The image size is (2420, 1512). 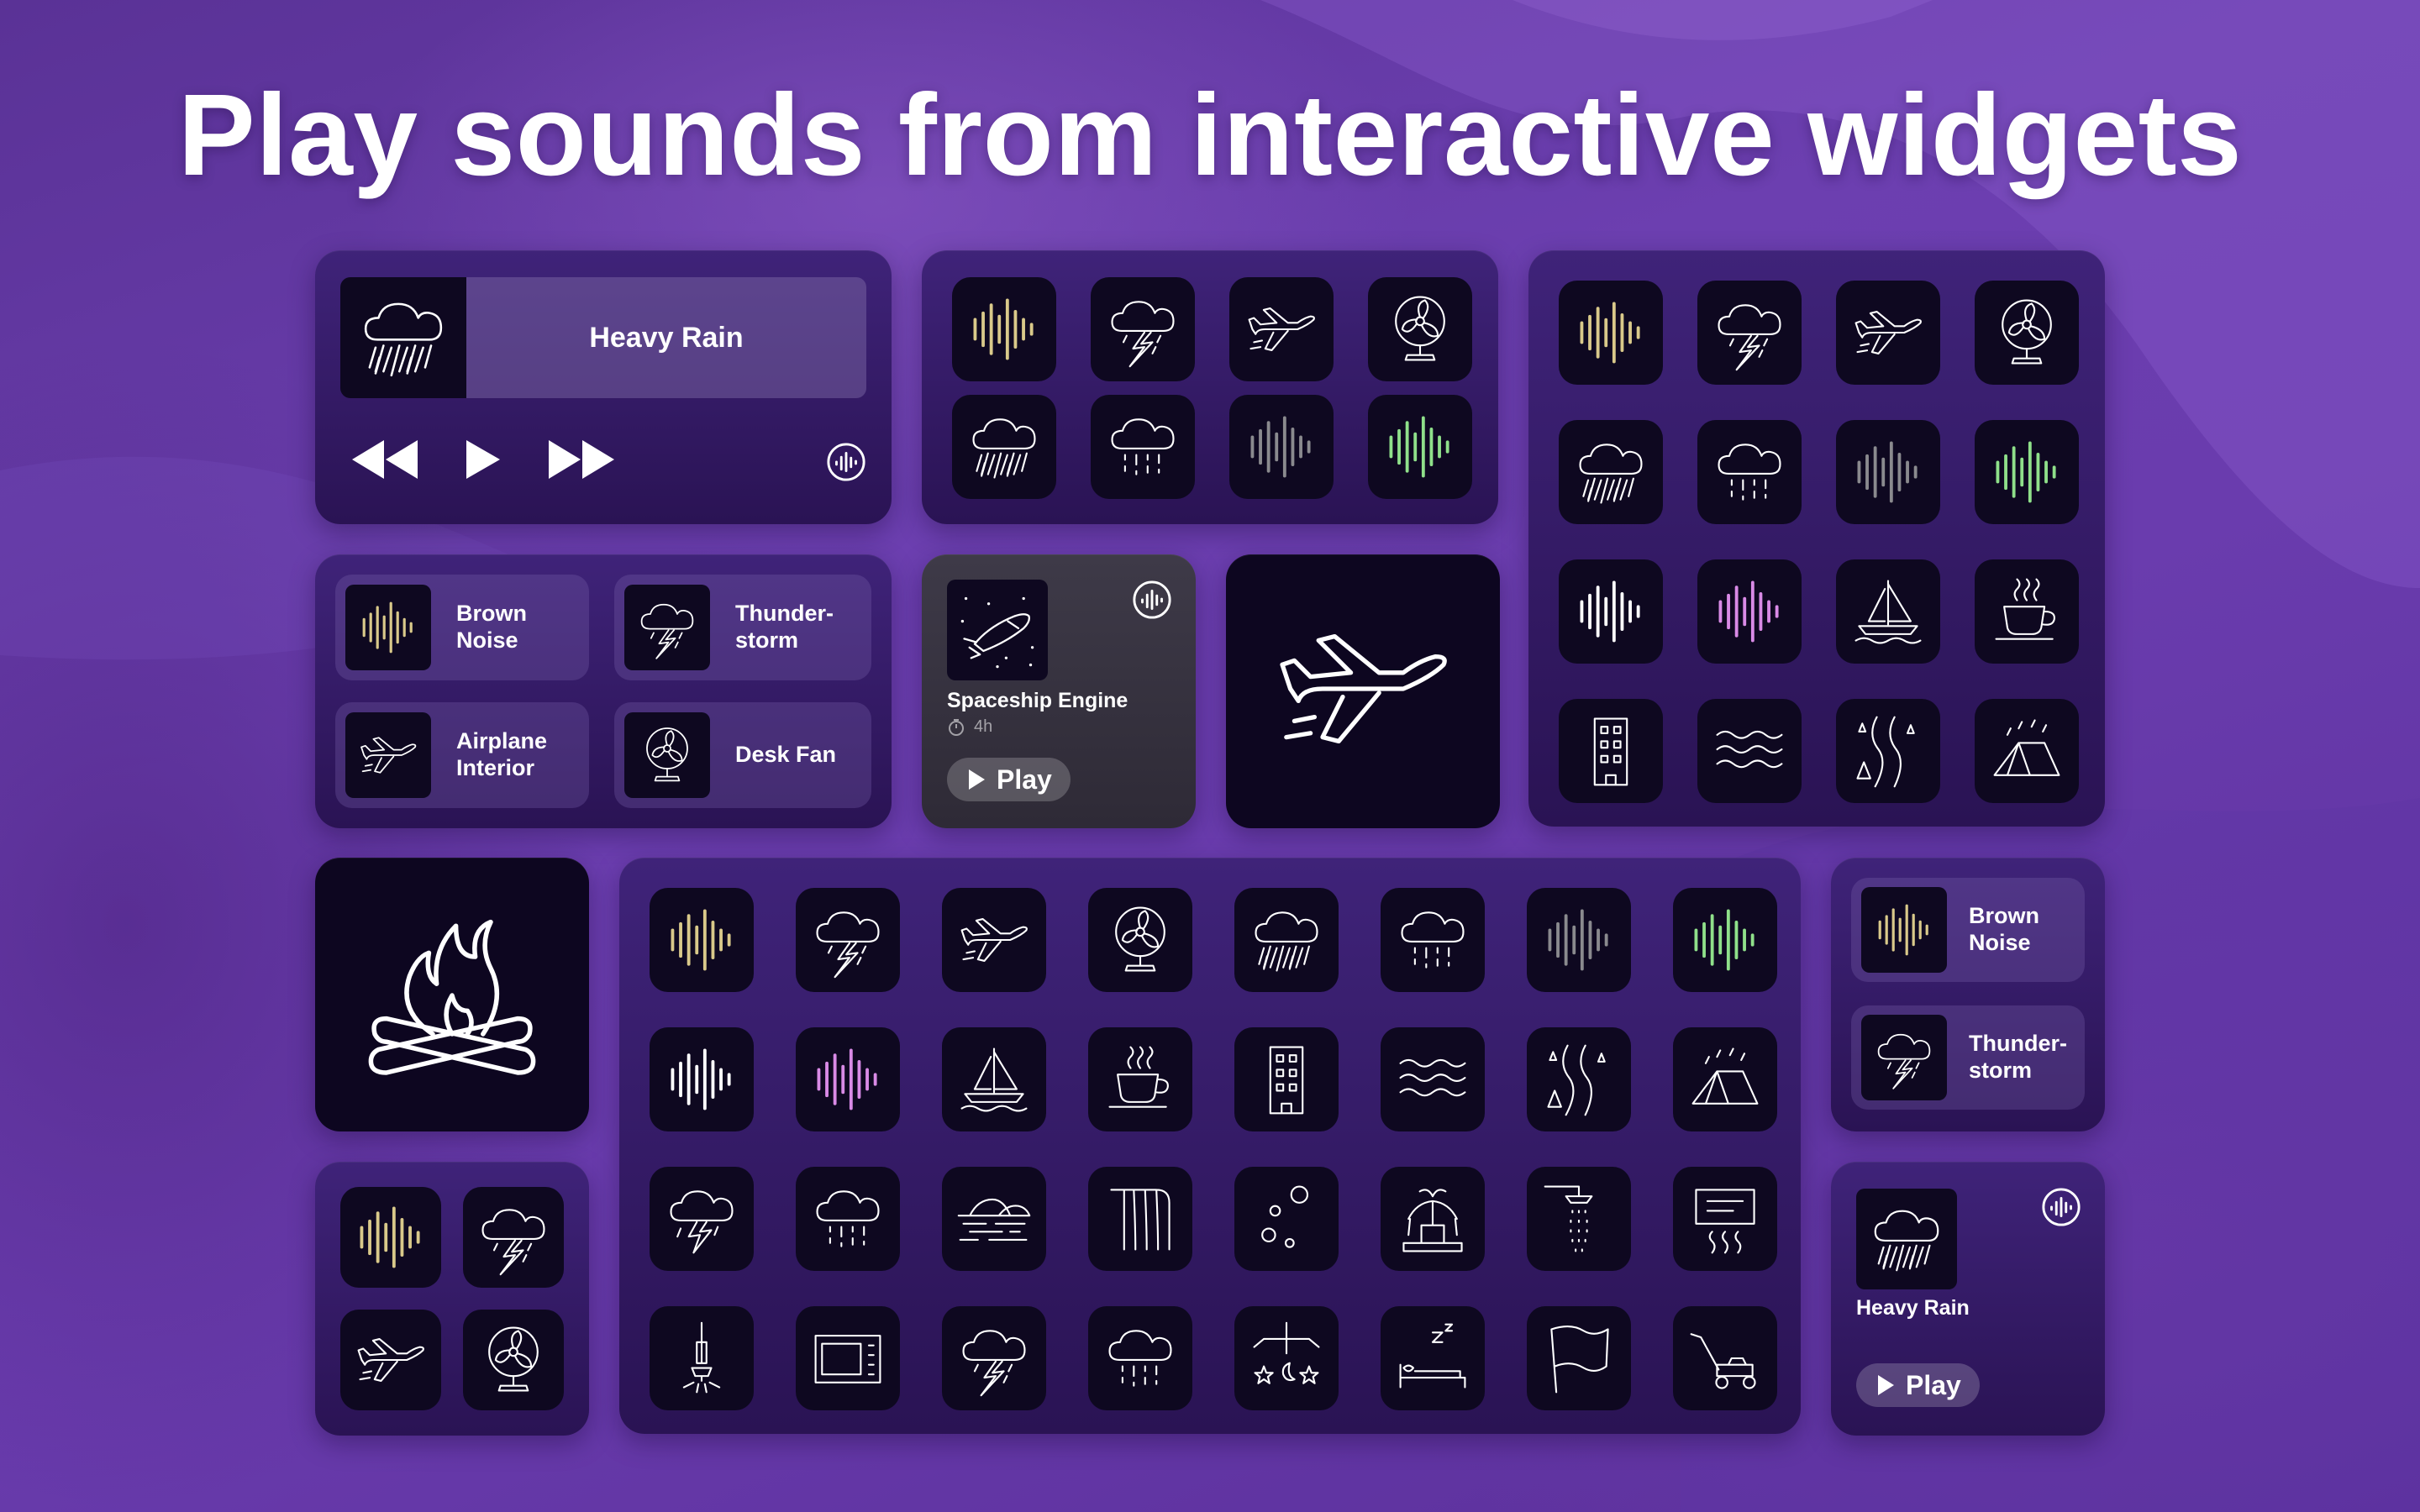 What do you see at coordinates (452, 994) in the screenshot?
I see `campfire-single-widget` at bounding box center [452, 994].